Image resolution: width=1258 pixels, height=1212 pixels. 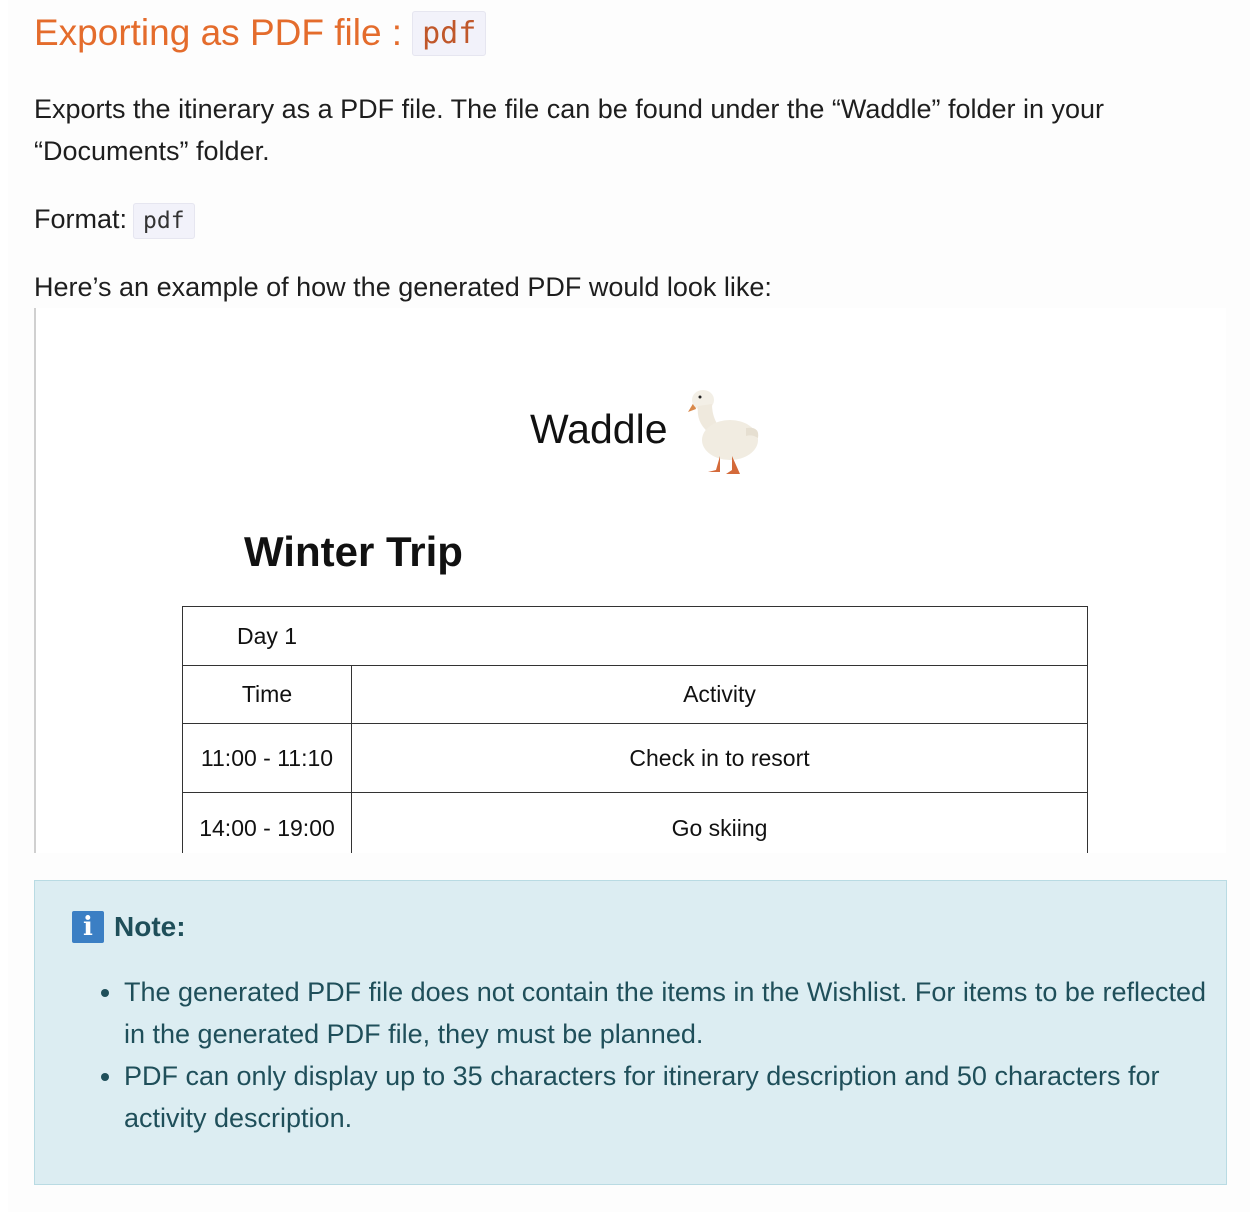 I want to click on row-time: 11:00 - 11:10, so click(x=267, y=758).